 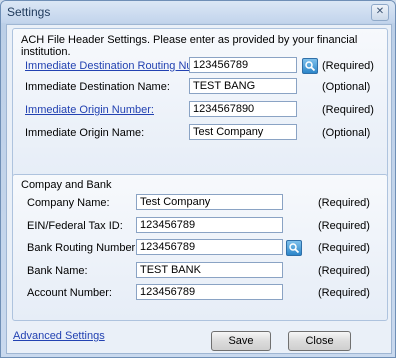 What do you see at coordinates (241, 341) in the screenshot?
I see `save-button: Save` at bounding box center [241, 341].